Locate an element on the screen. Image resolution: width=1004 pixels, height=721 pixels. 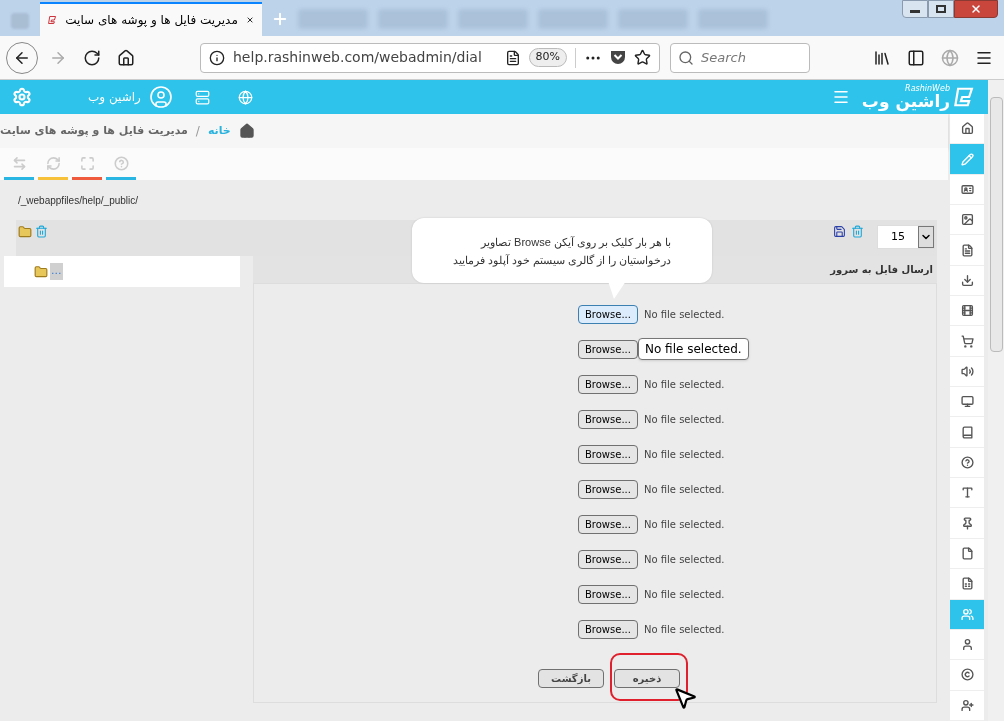
spreadsheet-icon is located at coordinates (967, 584).